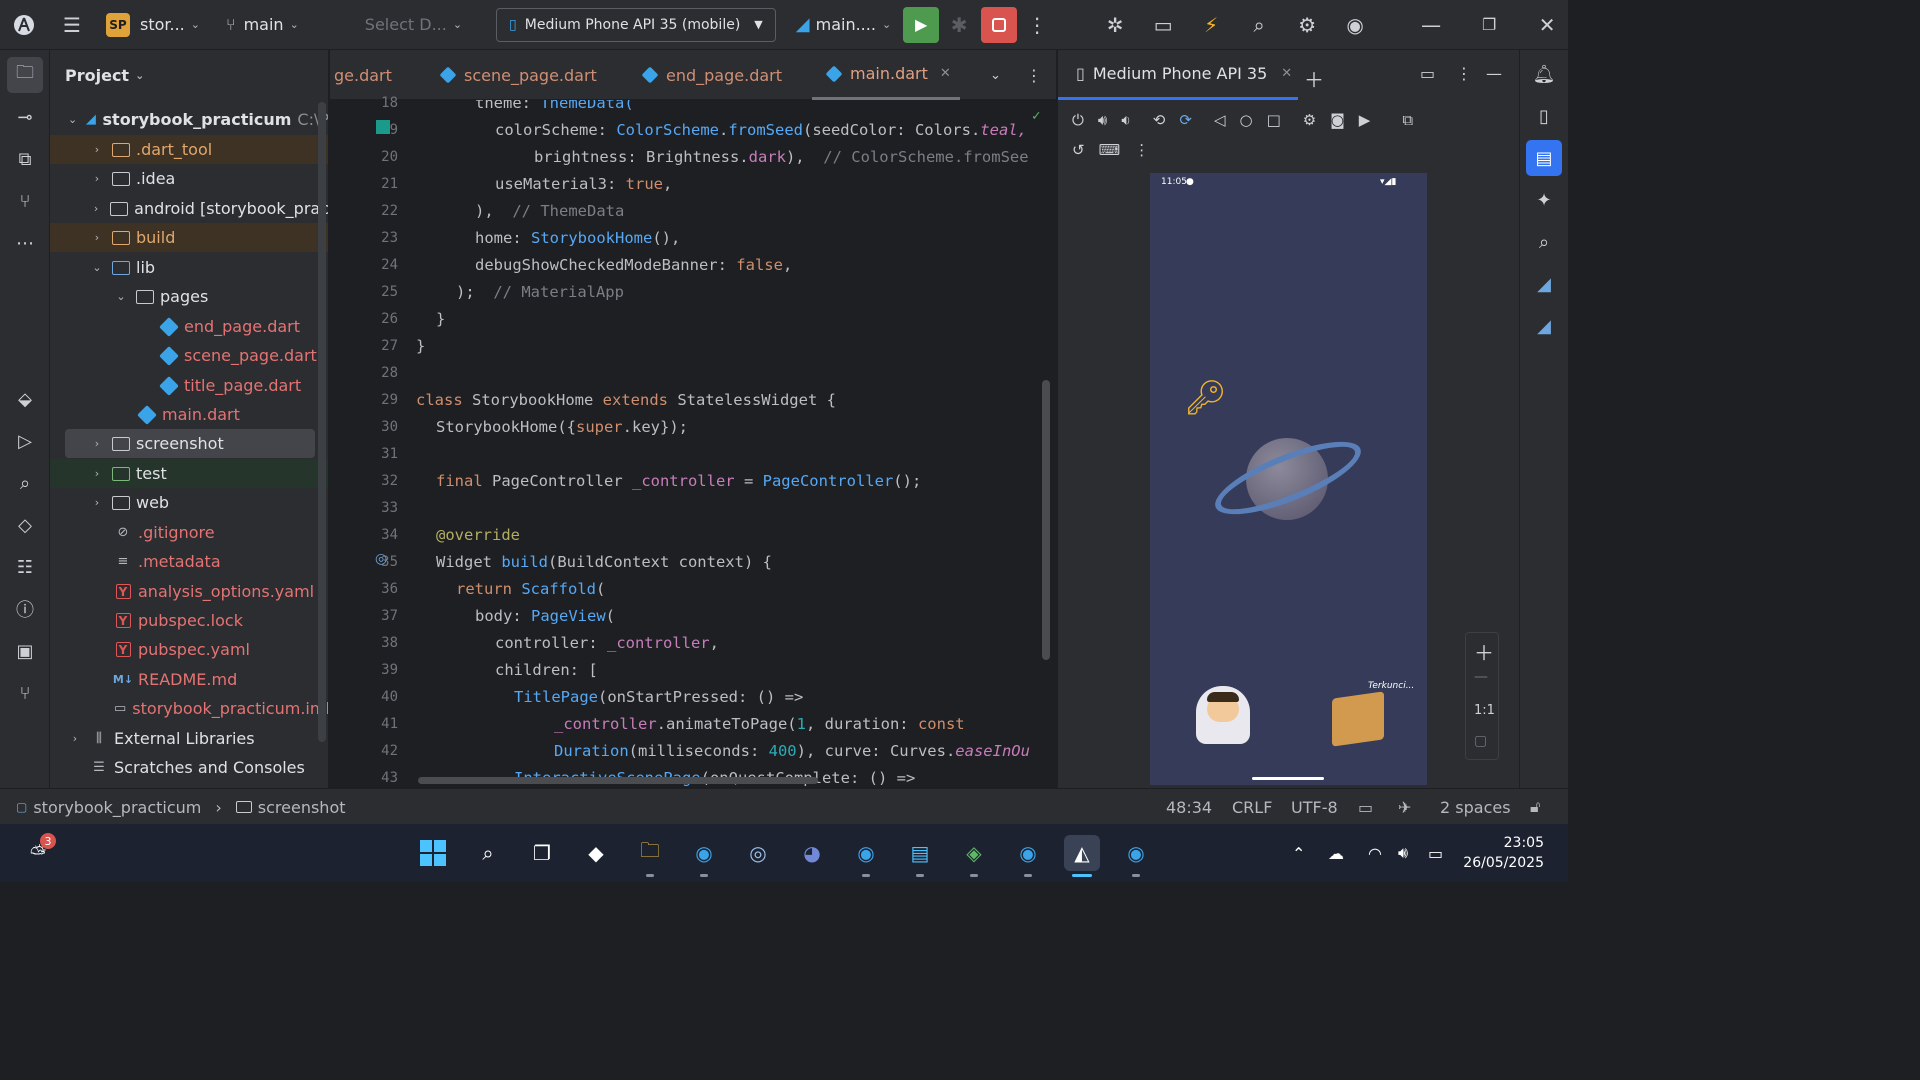 This screenshot has width=1920, height=1080. What do you see at coordinates (1544, 284) in the screenshot?
I see `flutter-outline-icon: ◢` at bounding box center [1544, 284].